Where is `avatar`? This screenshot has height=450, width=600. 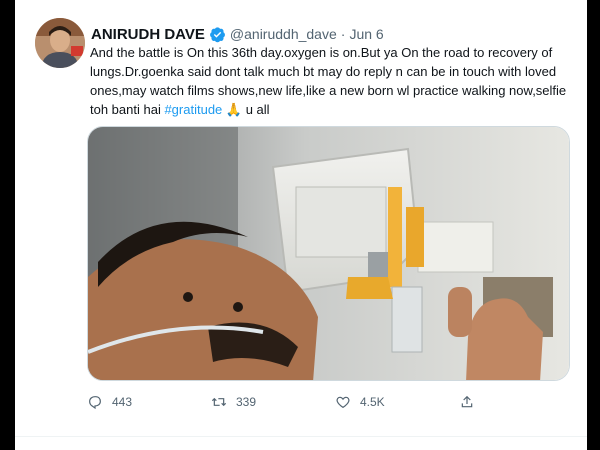
avatar is located at coordinates (60, 43).